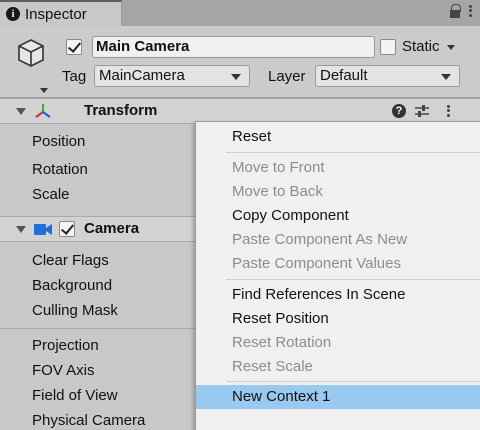  What do you see at coordinates (240, 13) in the screenshot?
I see `tab-bar: i Inspector` at bounding box center [240, 13].